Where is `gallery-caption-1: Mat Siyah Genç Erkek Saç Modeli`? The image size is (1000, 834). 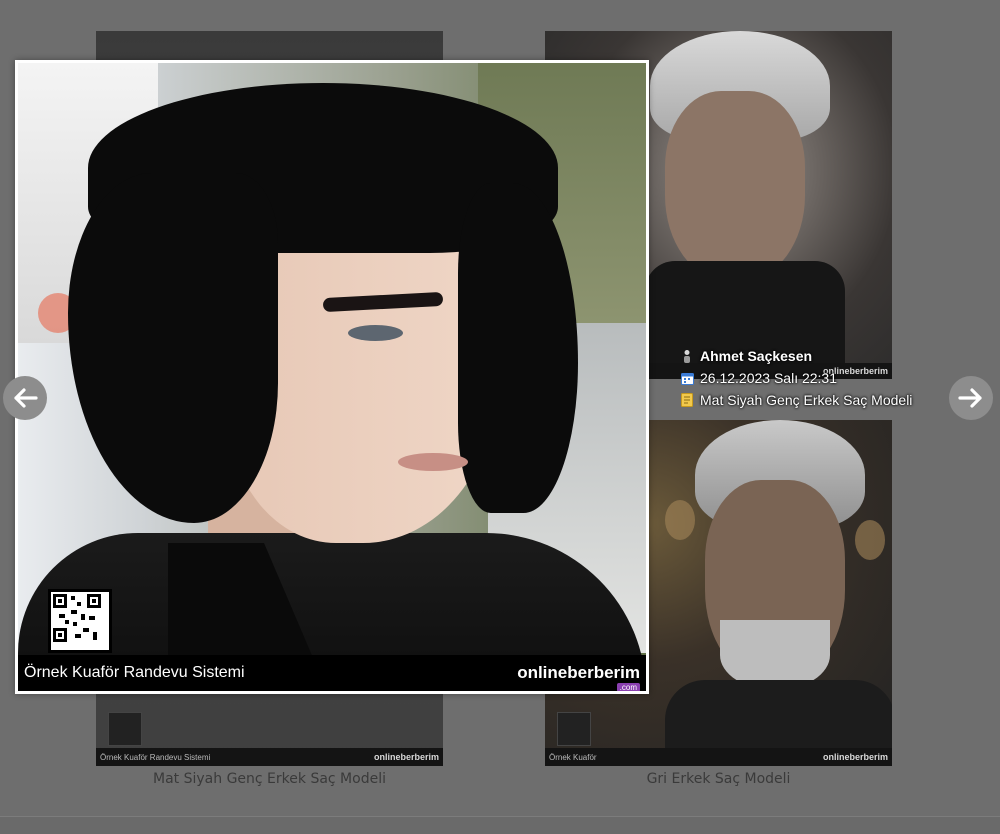
gallery-caption-1: Mat Siyah Genç Erkek Saç Modeli is located at coordinates (269, 779).